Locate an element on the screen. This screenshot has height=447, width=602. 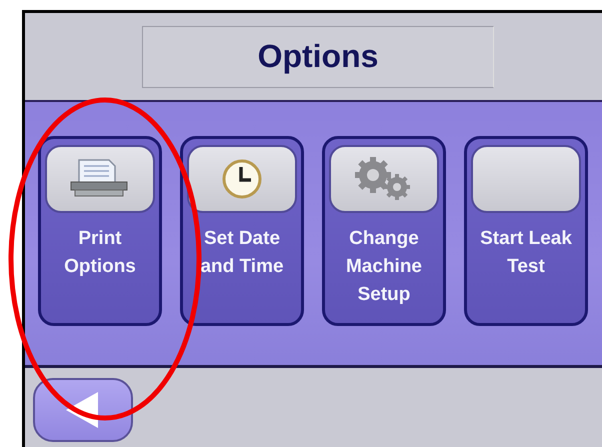
tile-label: Start Leak Test is located at coordinates (526, 253).